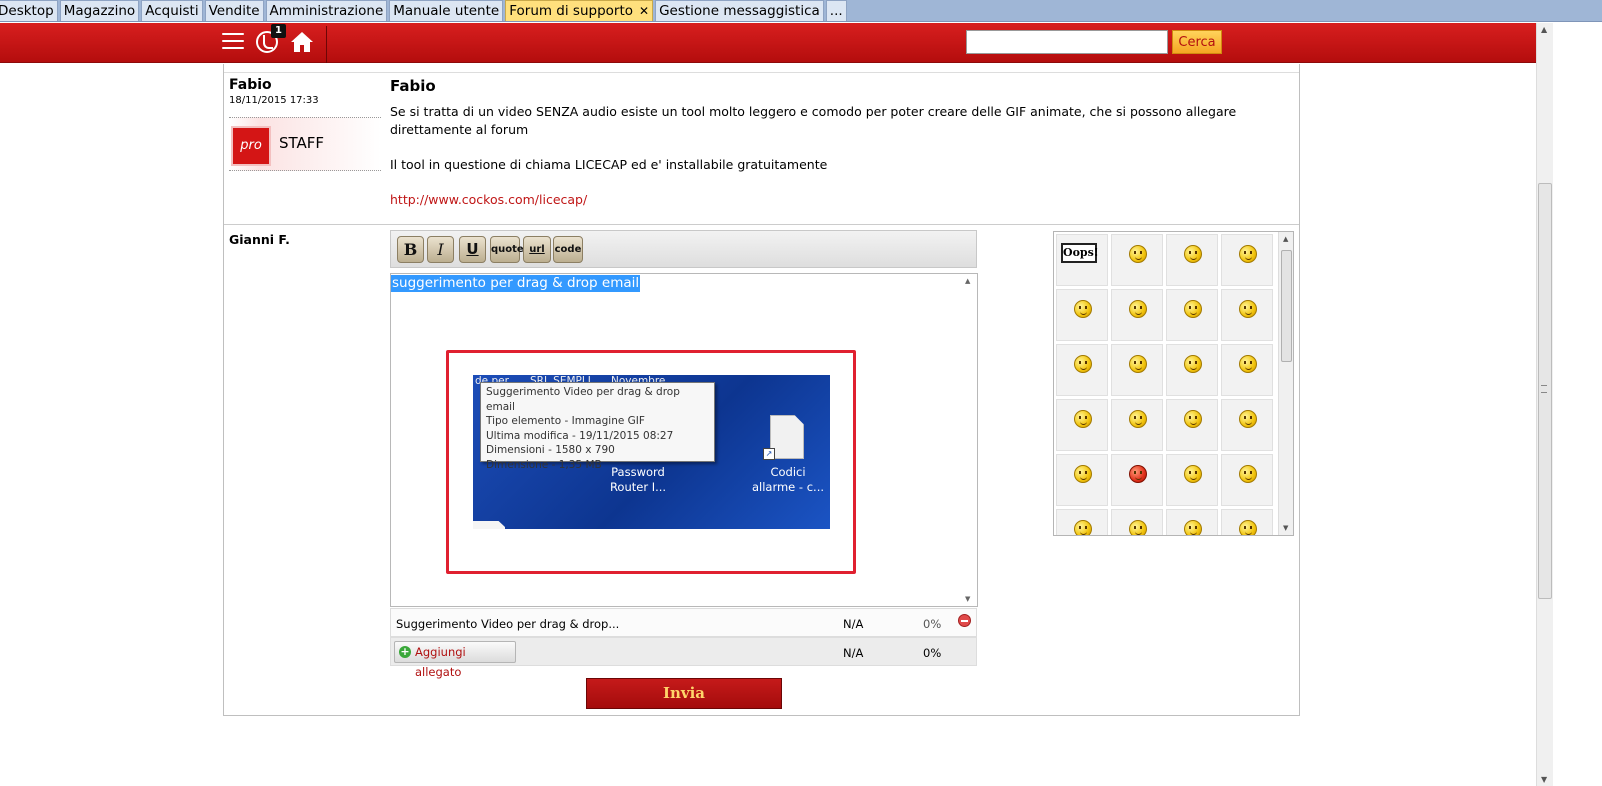  Describe the element at coordinates (1544, 389) in the screenshot. I see `scrollbar-grip` at that location.